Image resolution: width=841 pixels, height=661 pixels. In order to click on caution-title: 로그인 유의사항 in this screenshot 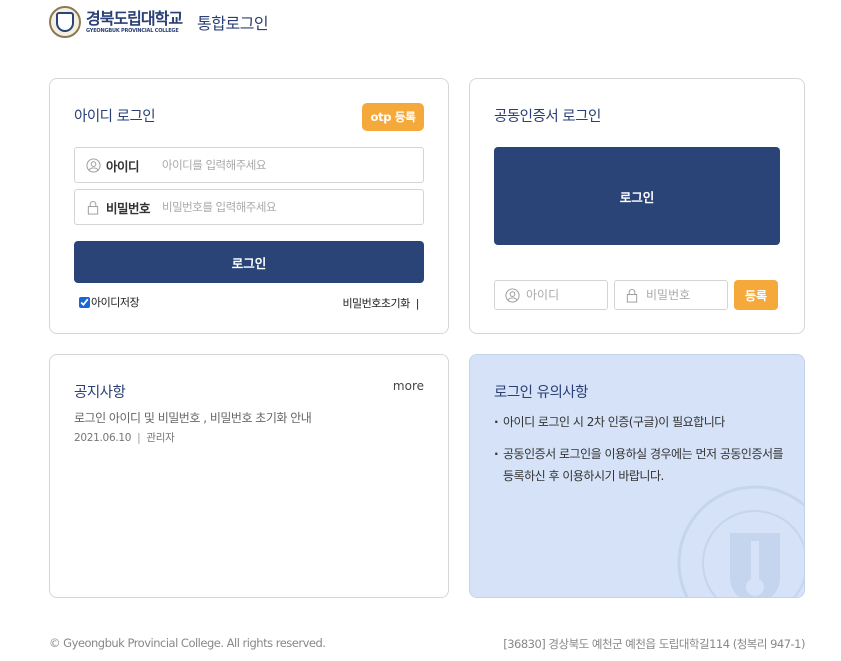, I will do `click(541, 393)`.